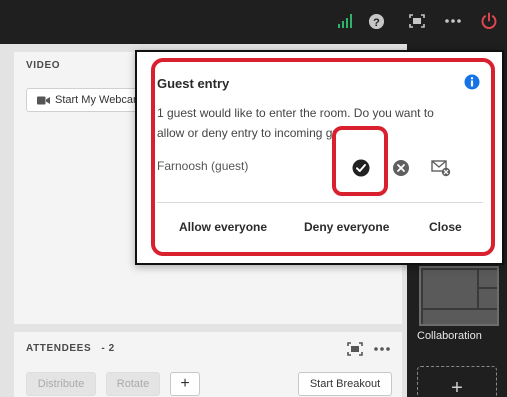 This screenshot has height=397, width=507. Describe the element at coordinates (441, 168) in the screenshot. I see `deny-with-message-icon` at that location.